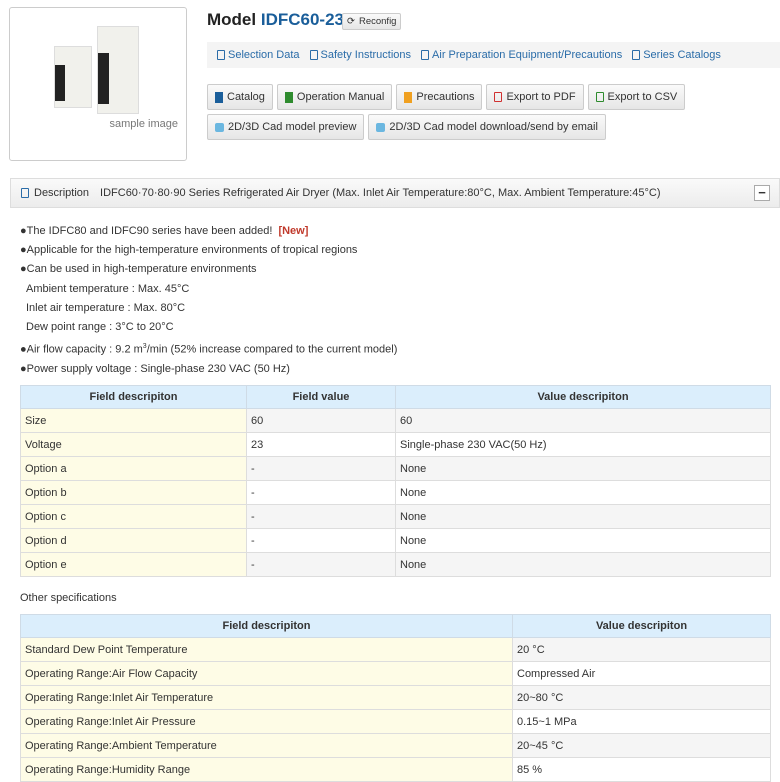 The image size is (780, 782). What do you see at coordinates (275, 20) in the screenshot?
I see `page-title: Model IDFC60-23` at bounding box center [275, 20].